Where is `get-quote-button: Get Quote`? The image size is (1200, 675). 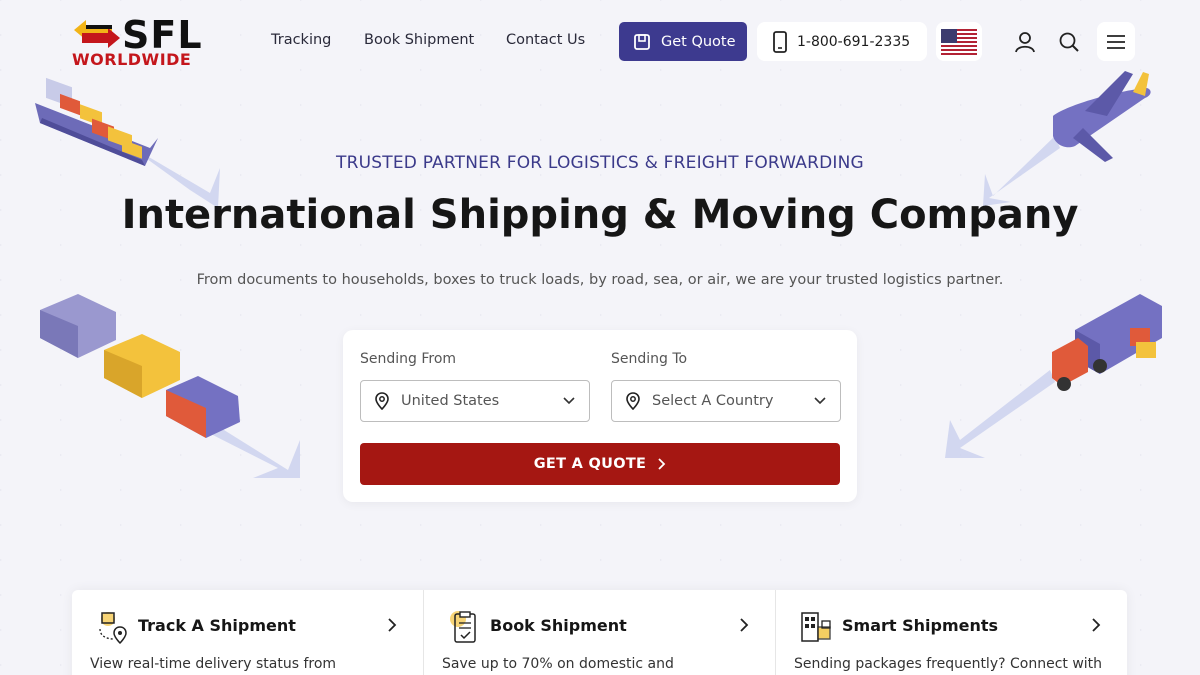 get-quote-button: Get Quote is located at coordinates (683, 41).